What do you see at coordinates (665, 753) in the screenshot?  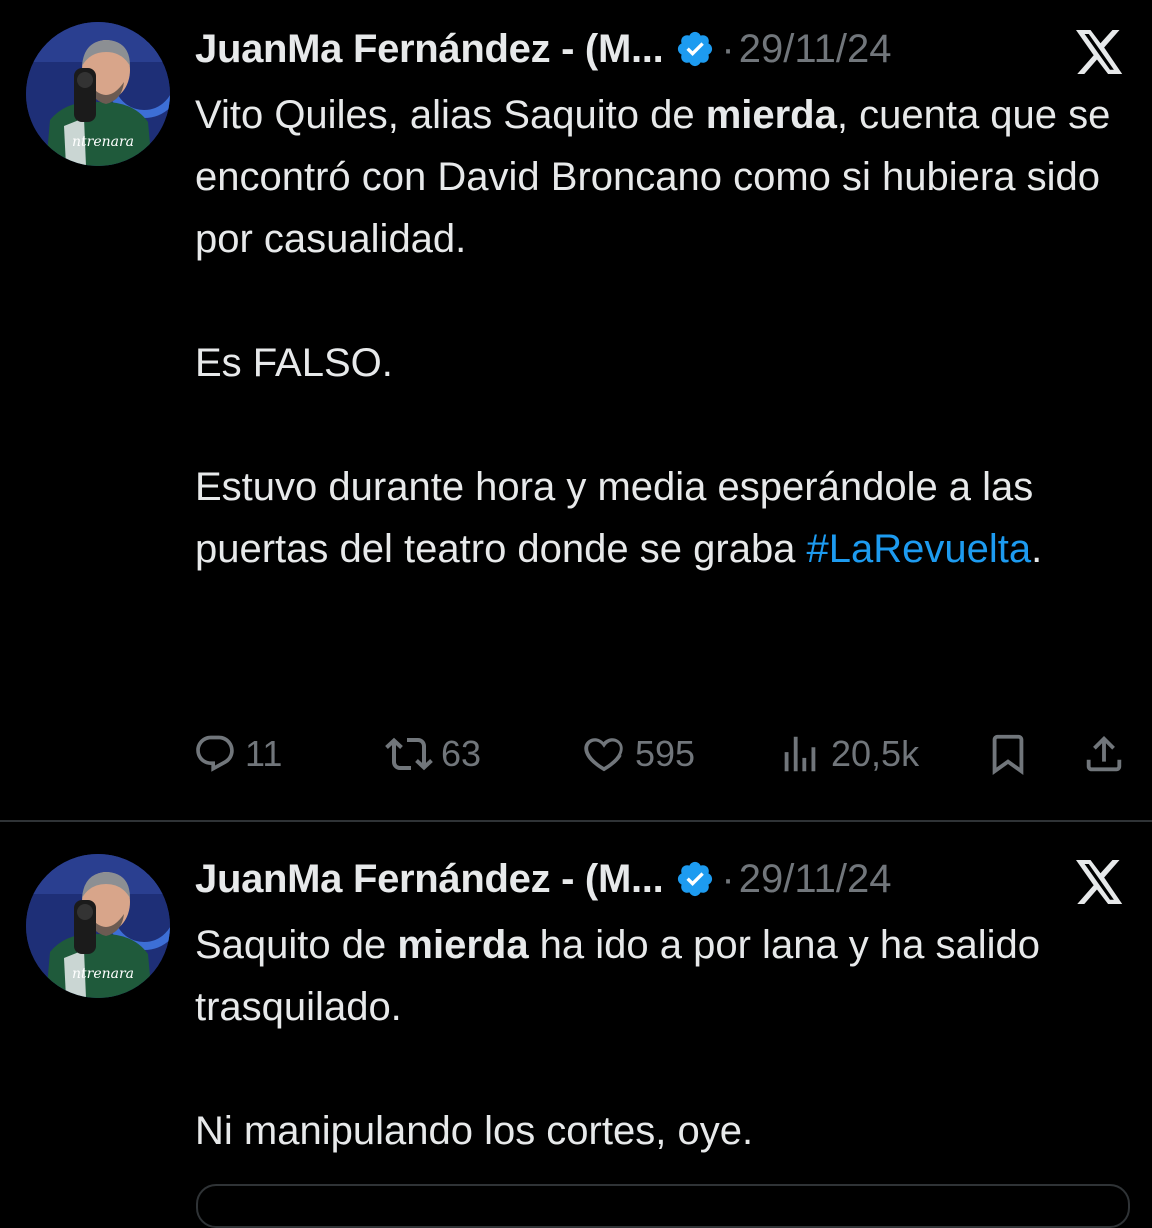 I see `like-count: 595` at bounding box center [665, 753].